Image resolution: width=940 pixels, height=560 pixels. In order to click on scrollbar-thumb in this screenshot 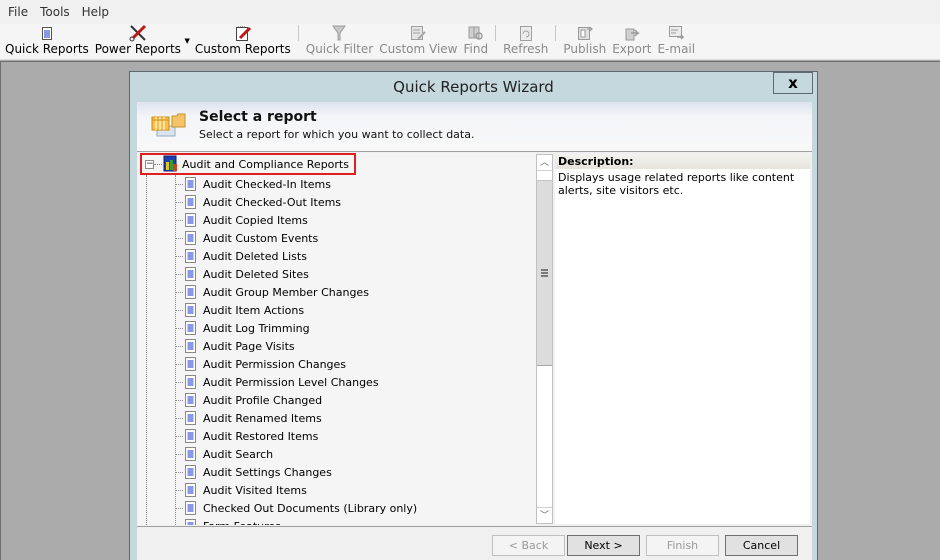, I will do `click(544, 273)`.